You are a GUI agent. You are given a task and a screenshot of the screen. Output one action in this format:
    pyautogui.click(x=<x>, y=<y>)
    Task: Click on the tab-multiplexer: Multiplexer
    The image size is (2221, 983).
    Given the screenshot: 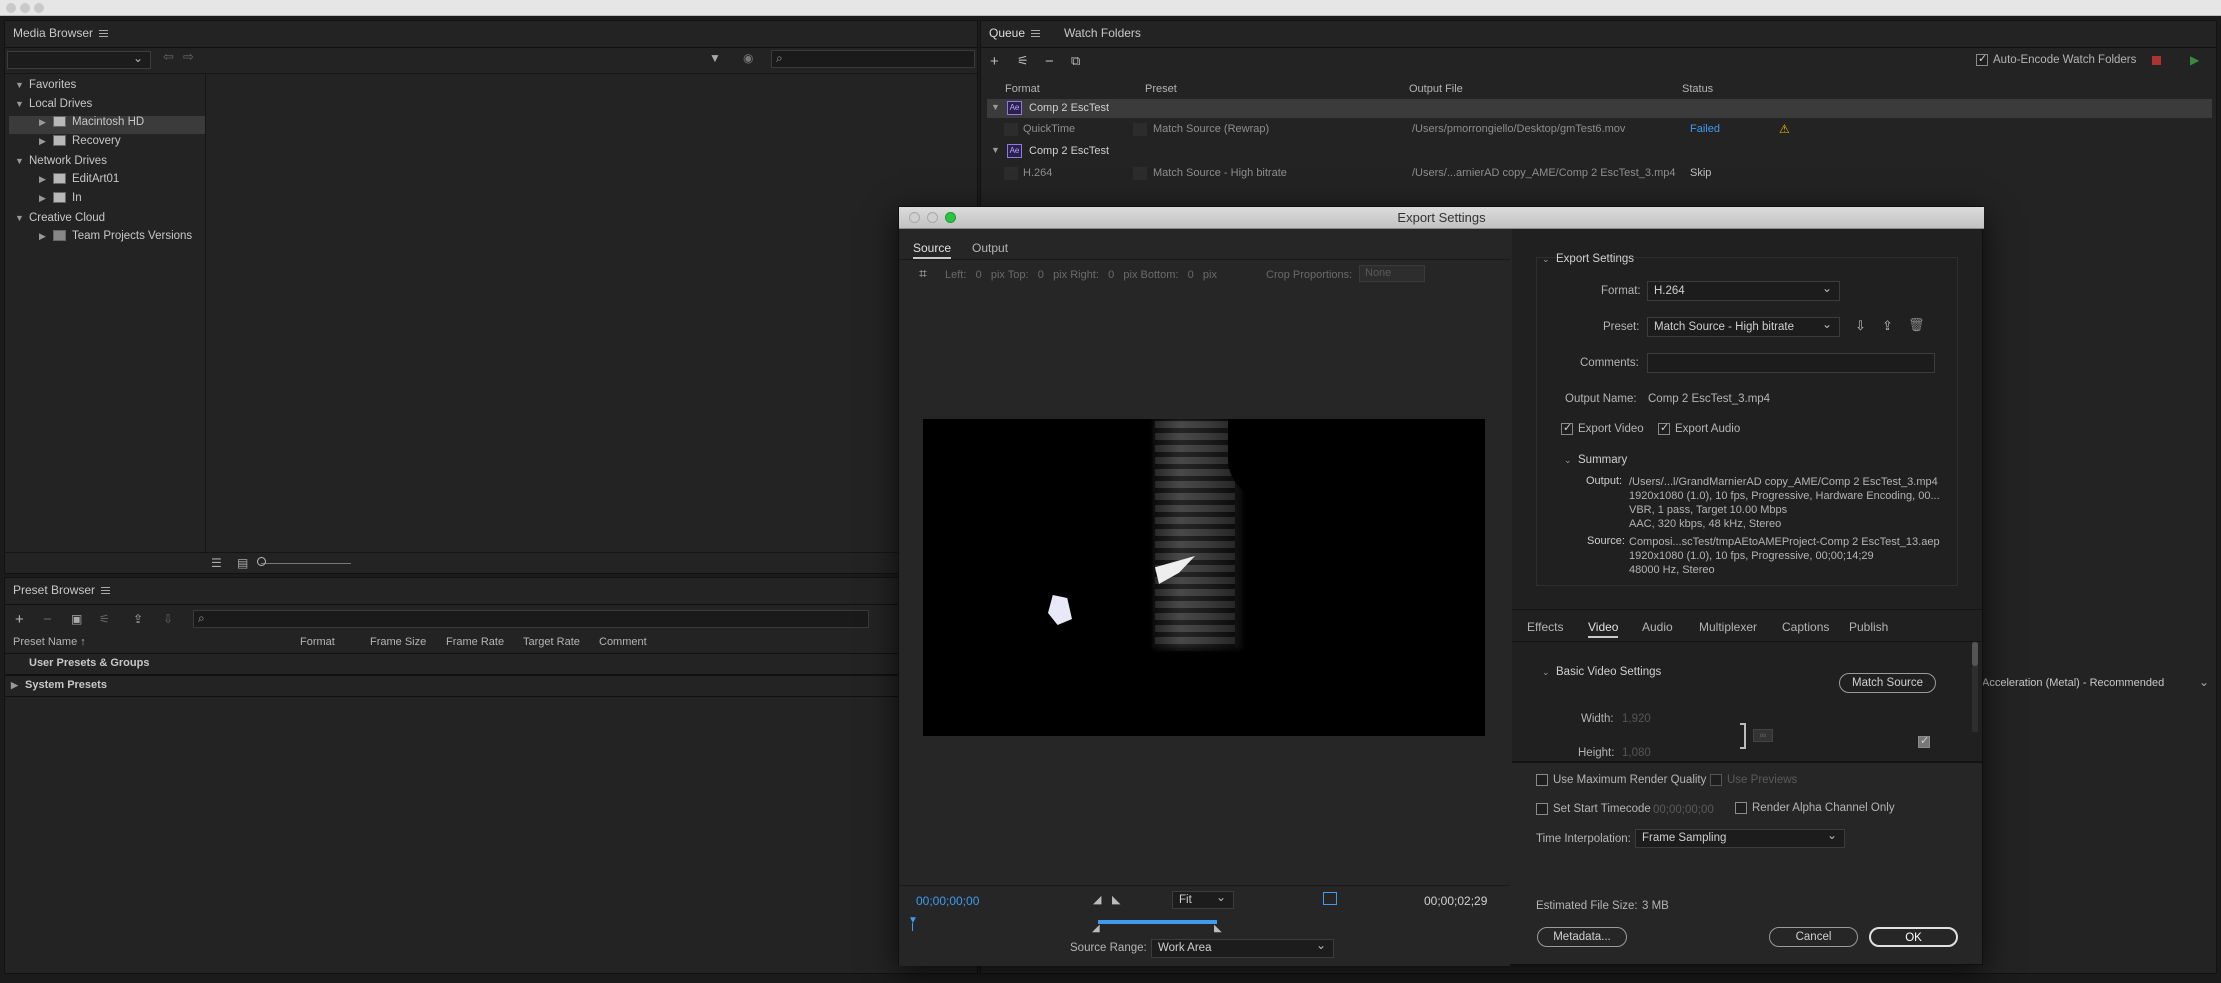 What is the action you would take?
    pyautogui.click(x=1728, y=627)
    